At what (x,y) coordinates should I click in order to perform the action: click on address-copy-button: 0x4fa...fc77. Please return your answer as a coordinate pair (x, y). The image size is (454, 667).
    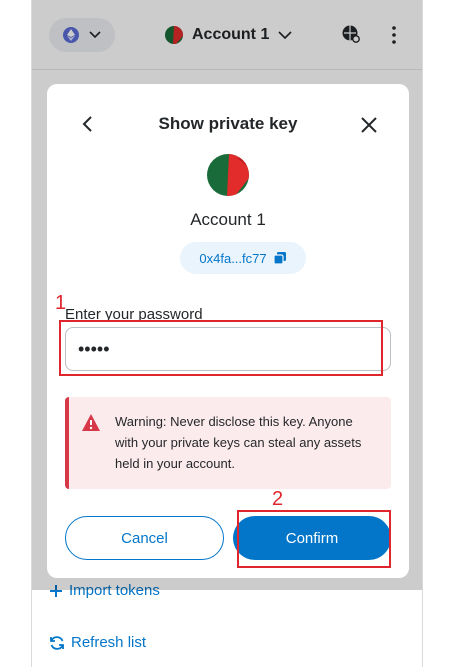
    Looking at the image, I should click on (243, 258).